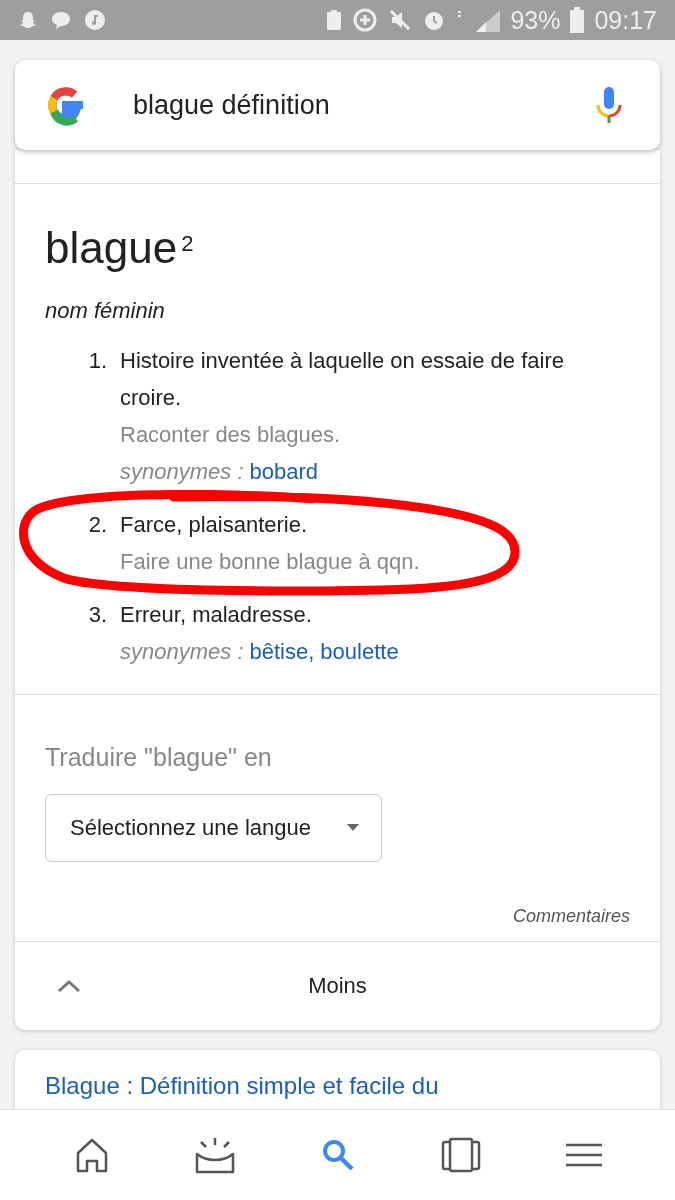 This screenshot has width=675, height=1200. I want to click on result-title-link: Blague : Définition simple et facile du, so click(242, 1085).